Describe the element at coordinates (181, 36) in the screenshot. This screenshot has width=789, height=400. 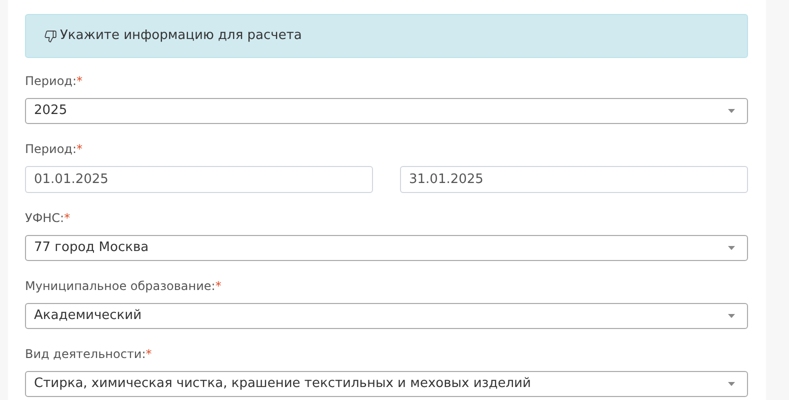
I see `alert-text: Укажите информацию для расчета` at that location.